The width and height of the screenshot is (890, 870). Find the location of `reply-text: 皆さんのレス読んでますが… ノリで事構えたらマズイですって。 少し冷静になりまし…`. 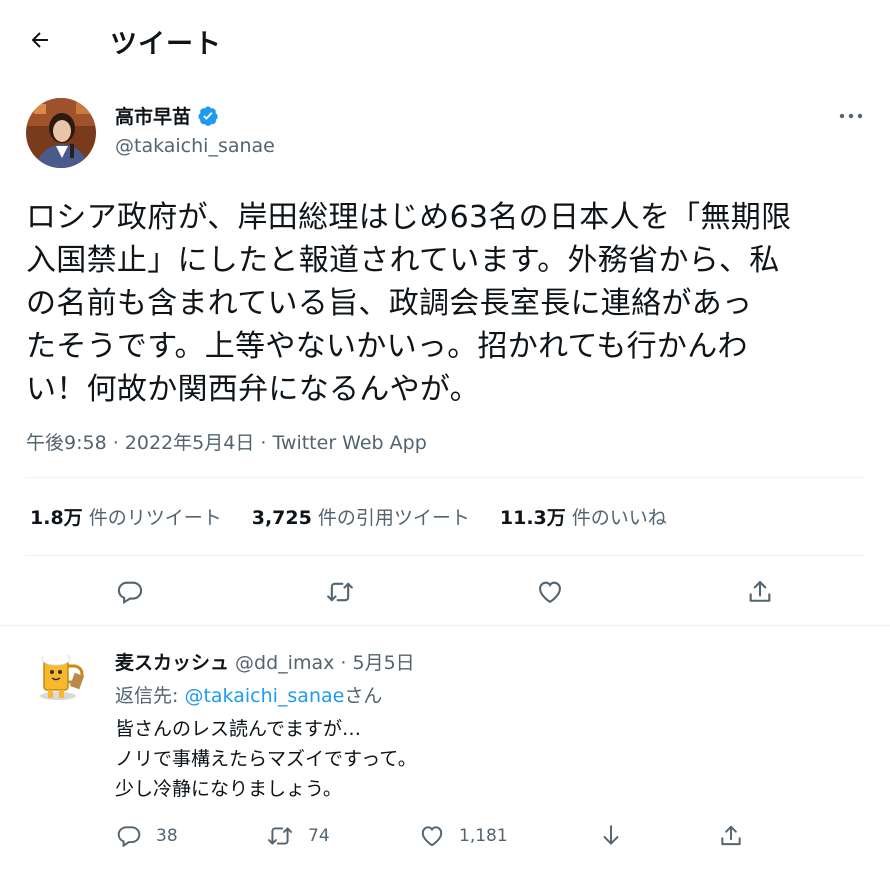

reply-text: 皆さんのレス読んでますが… ノリで事構えたらマズイですって。 少し冷静になりまし… is located at coordinates (266, 759).